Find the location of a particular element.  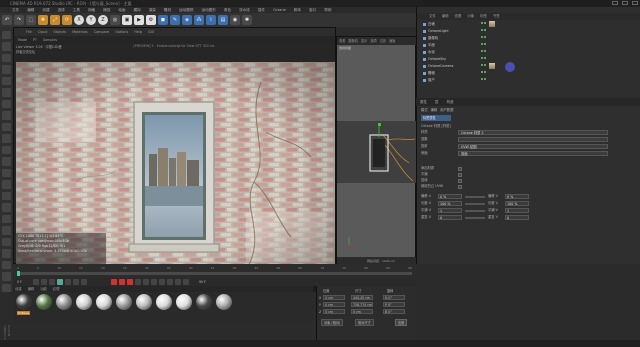

y-axis-icon: Y is located at coordinates (91, 20).